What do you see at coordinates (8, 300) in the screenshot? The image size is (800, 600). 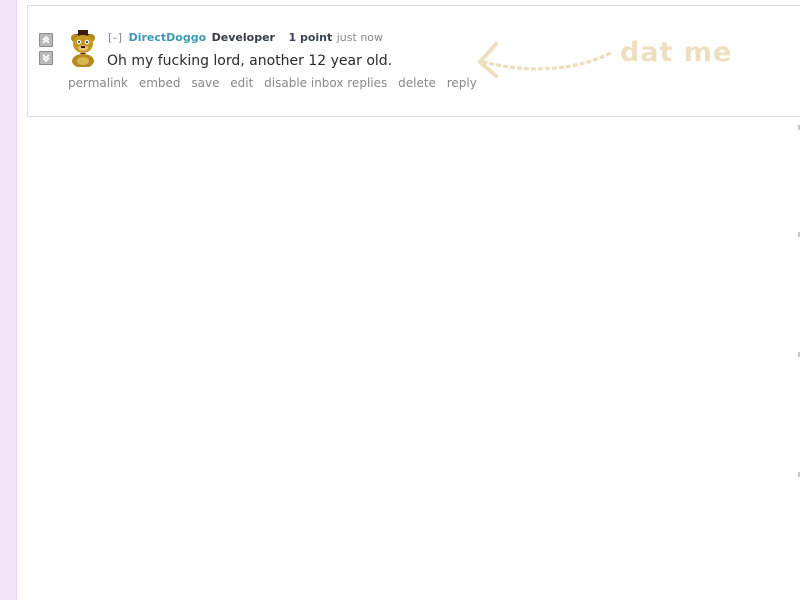 I see `left-sidebar-strip` at bounding box center [8, 300].